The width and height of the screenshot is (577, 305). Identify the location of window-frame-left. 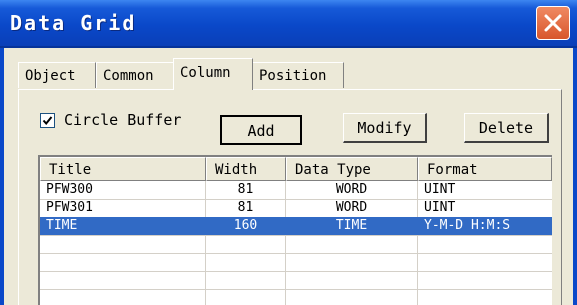
(2, 176).